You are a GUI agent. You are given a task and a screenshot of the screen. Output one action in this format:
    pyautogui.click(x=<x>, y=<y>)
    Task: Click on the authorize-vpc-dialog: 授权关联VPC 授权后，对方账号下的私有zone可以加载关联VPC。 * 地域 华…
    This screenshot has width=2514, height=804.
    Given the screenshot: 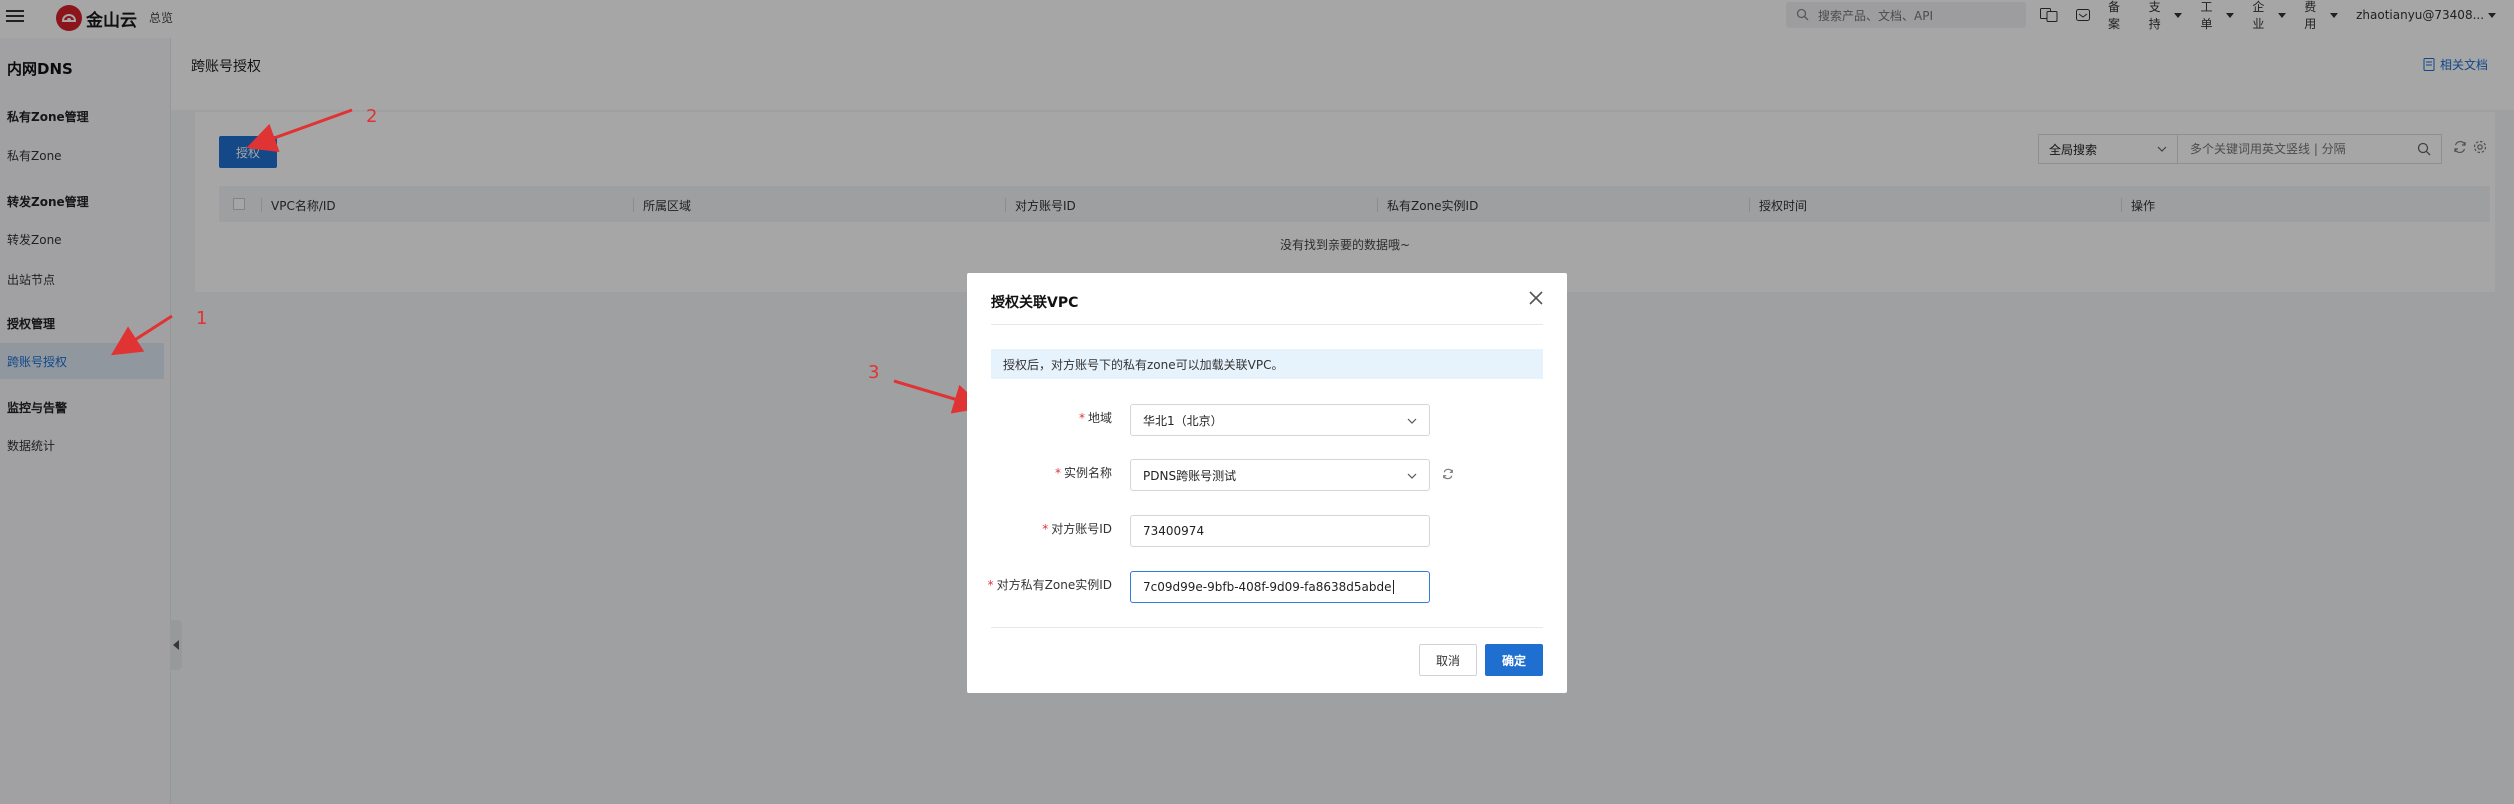 What is the action you would take?
    pyautogui.click(x=1267, y=483)
    